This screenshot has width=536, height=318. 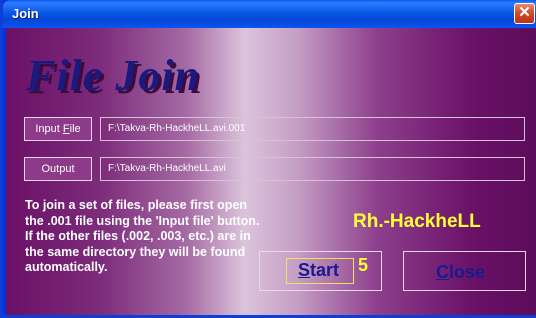 What do you see at coordinates (304, 270) in the screenshot?
I see `start-label-accel: S` at bounding box center [304, 270].